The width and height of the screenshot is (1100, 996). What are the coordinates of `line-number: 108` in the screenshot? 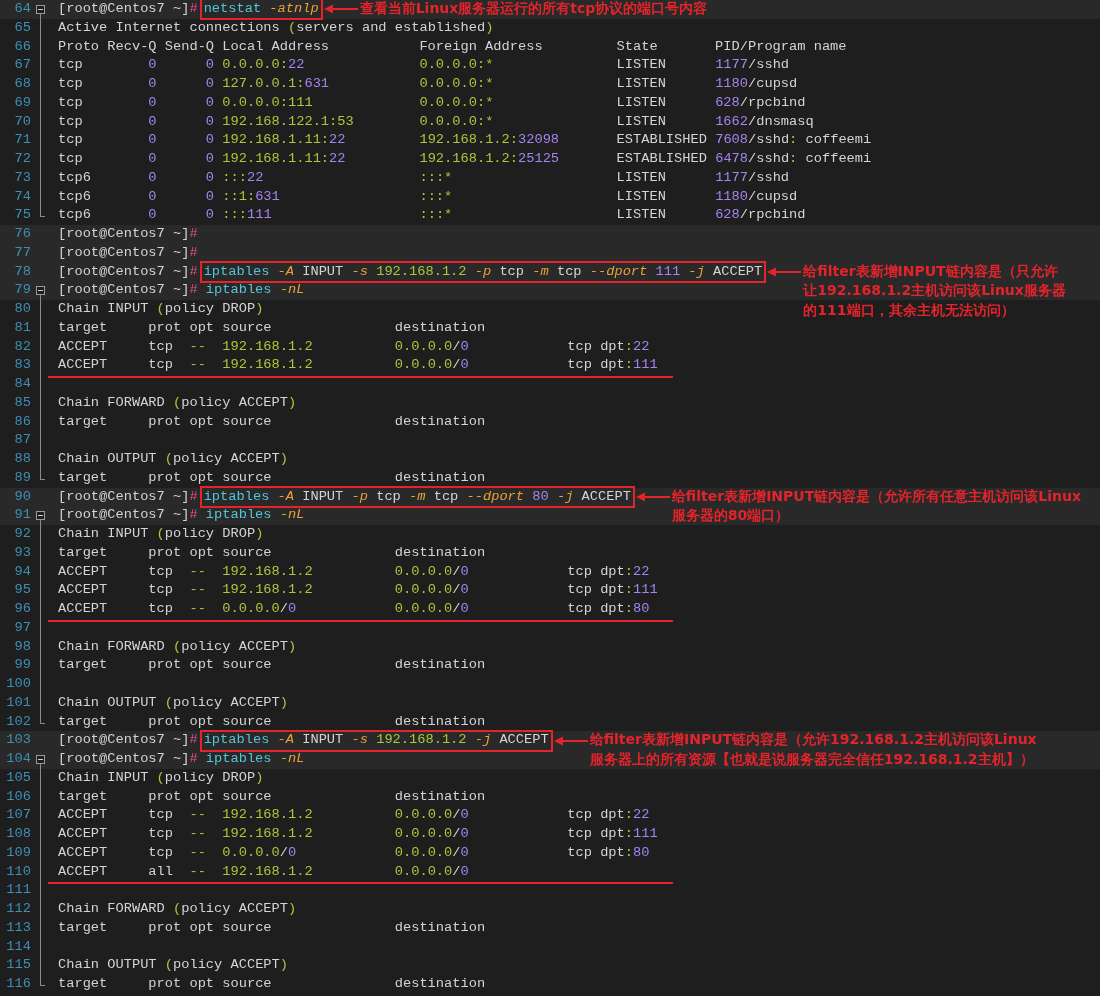 It's located at (18, 834).